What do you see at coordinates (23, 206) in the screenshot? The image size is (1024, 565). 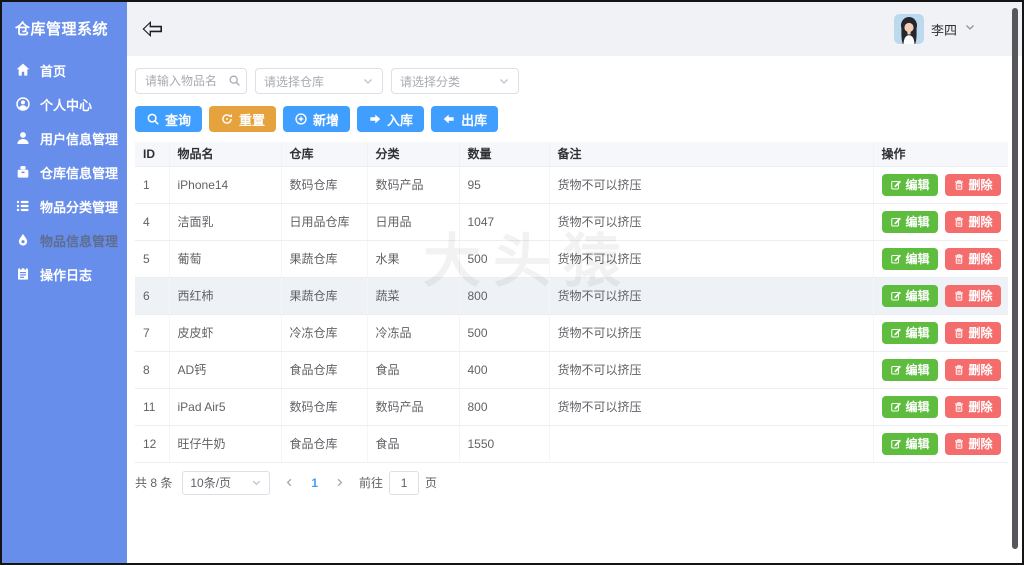 I see `category-list-icon` at bounding box center [23, 206].